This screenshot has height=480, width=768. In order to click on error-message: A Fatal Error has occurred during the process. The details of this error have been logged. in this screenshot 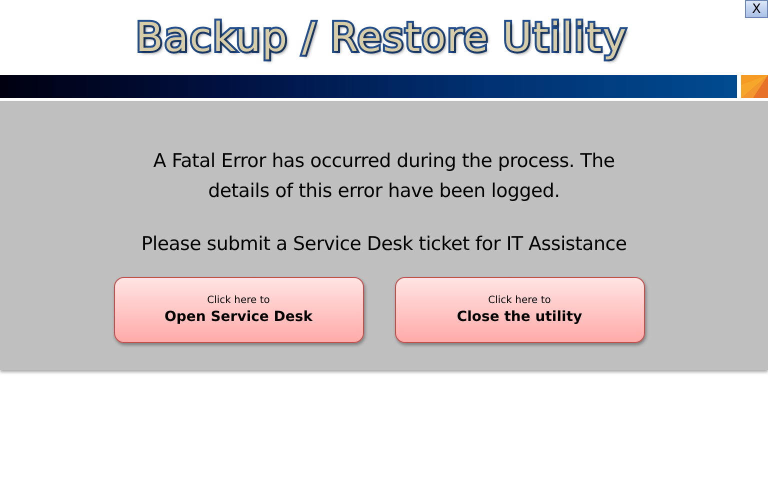, I will do `click(384, 176)`.